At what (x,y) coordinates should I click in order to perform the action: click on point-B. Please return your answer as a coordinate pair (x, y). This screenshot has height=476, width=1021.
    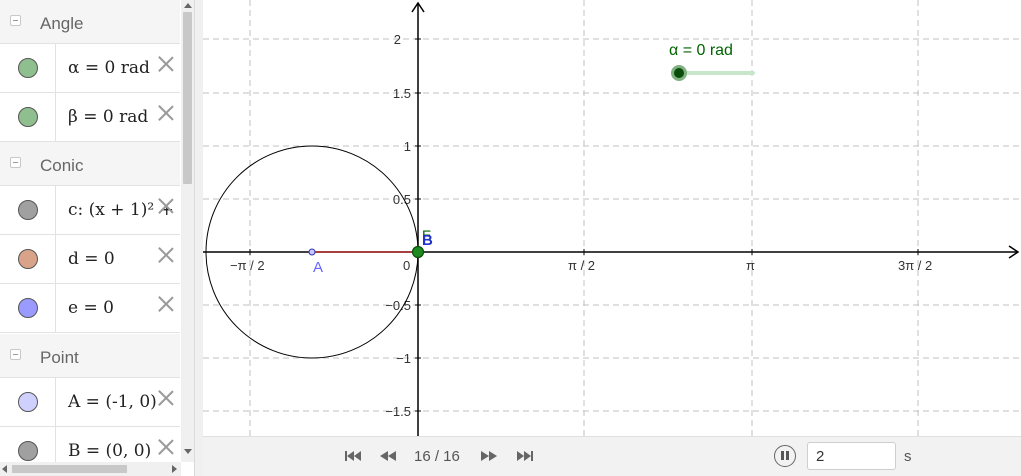
    Looking at the image, I should click on (418, 252).